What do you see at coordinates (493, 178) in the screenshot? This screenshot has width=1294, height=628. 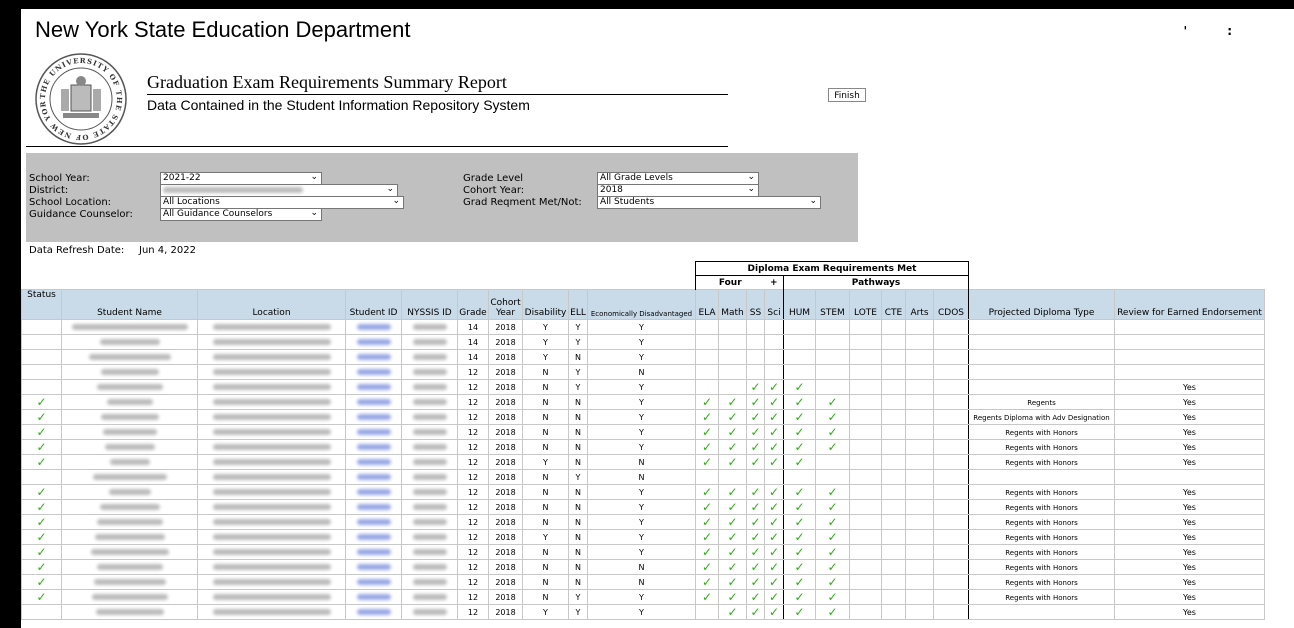 I see `grade-level-label: Grade Level` at bounding box center [493, 178].